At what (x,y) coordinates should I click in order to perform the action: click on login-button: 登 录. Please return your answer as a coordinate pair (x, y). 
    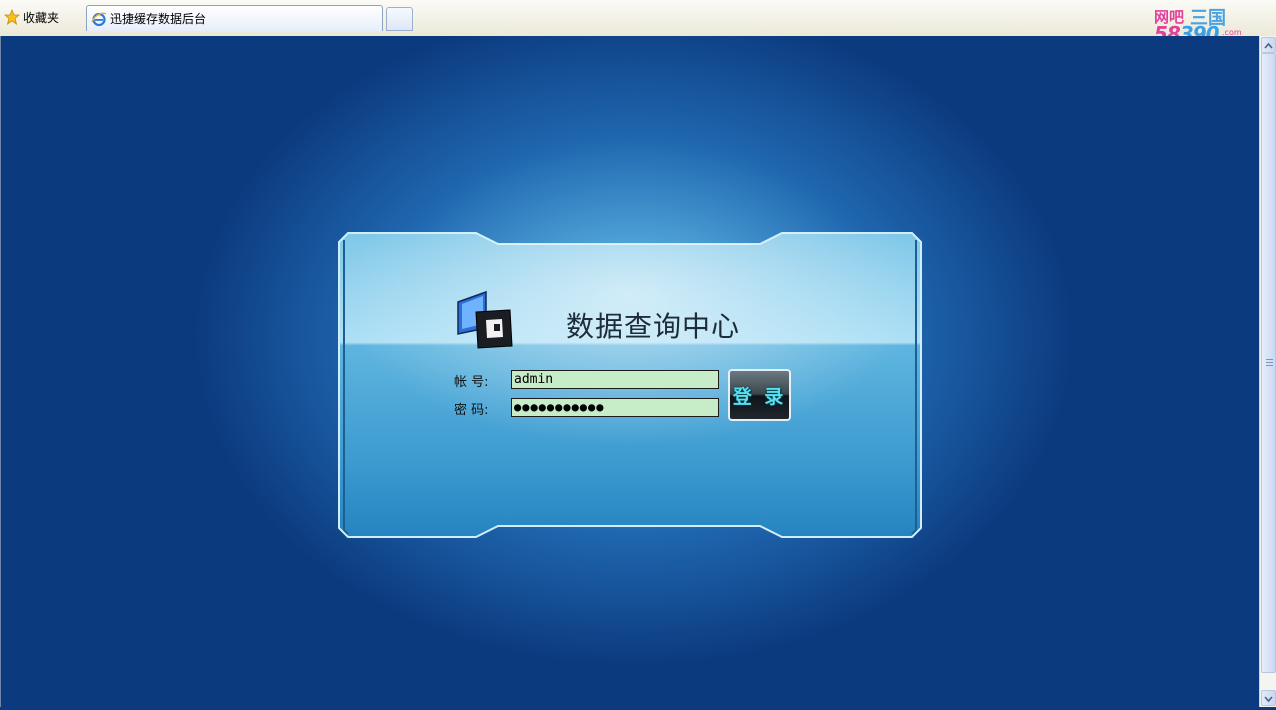
    Looking at the image, I should click on (759, 395).